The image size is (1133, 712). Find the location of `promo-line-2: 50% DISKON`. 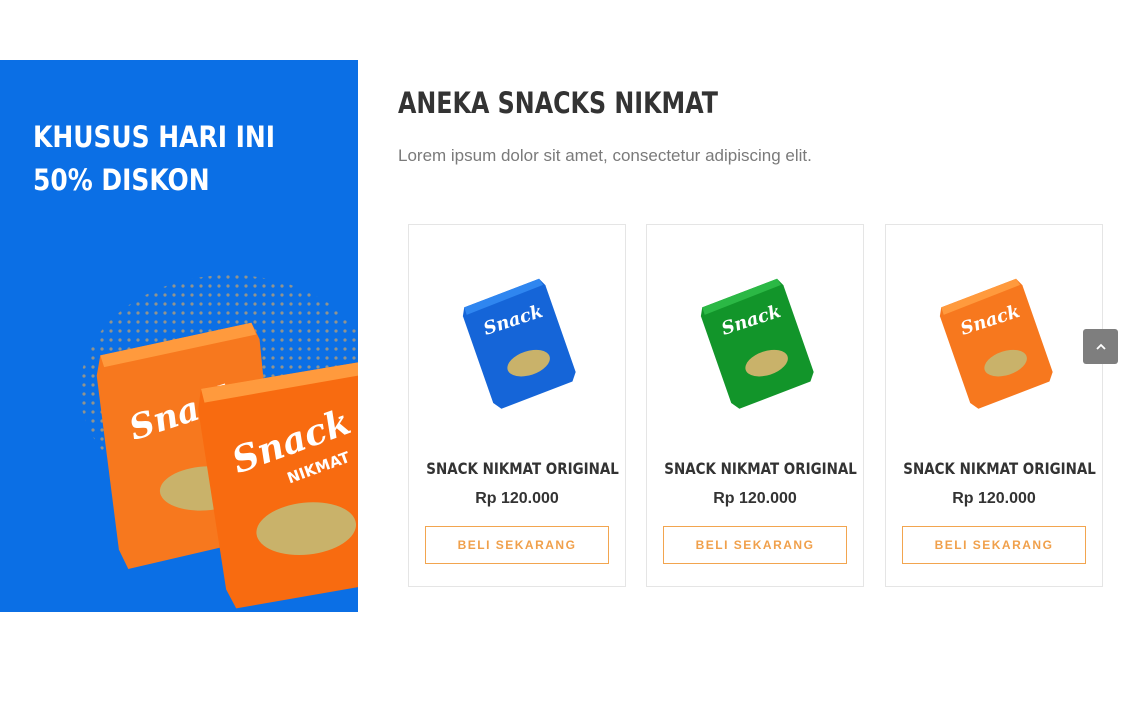

promo-line-2: 50% DISKON is located at coordinates (121, 180).